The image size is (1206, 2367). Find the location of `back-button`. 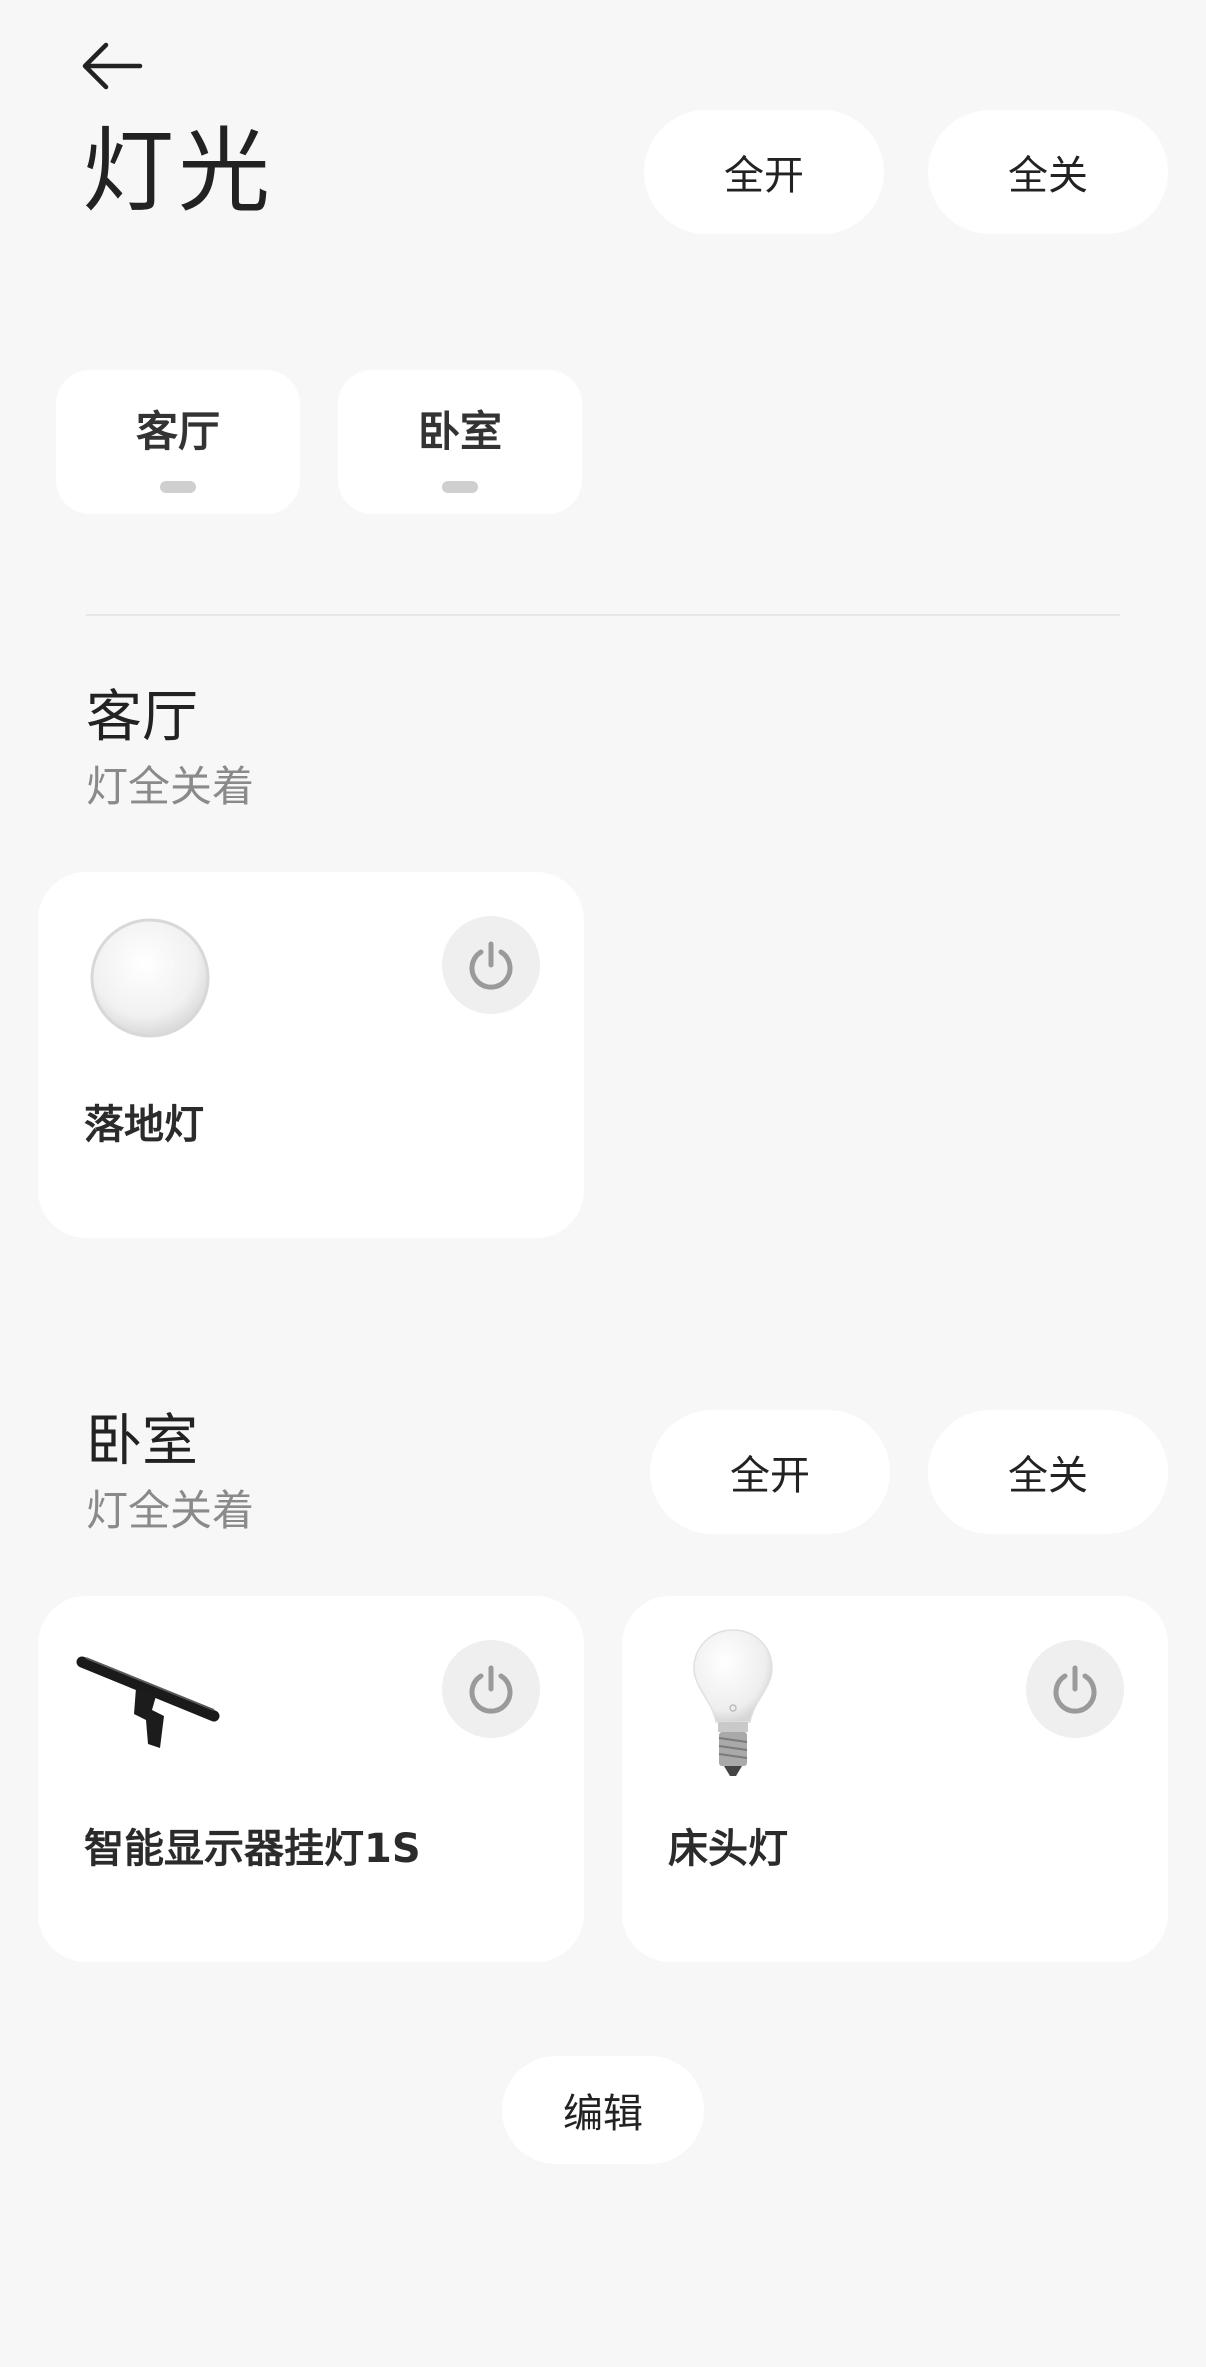

back-button is located at coordinates (116, 66).